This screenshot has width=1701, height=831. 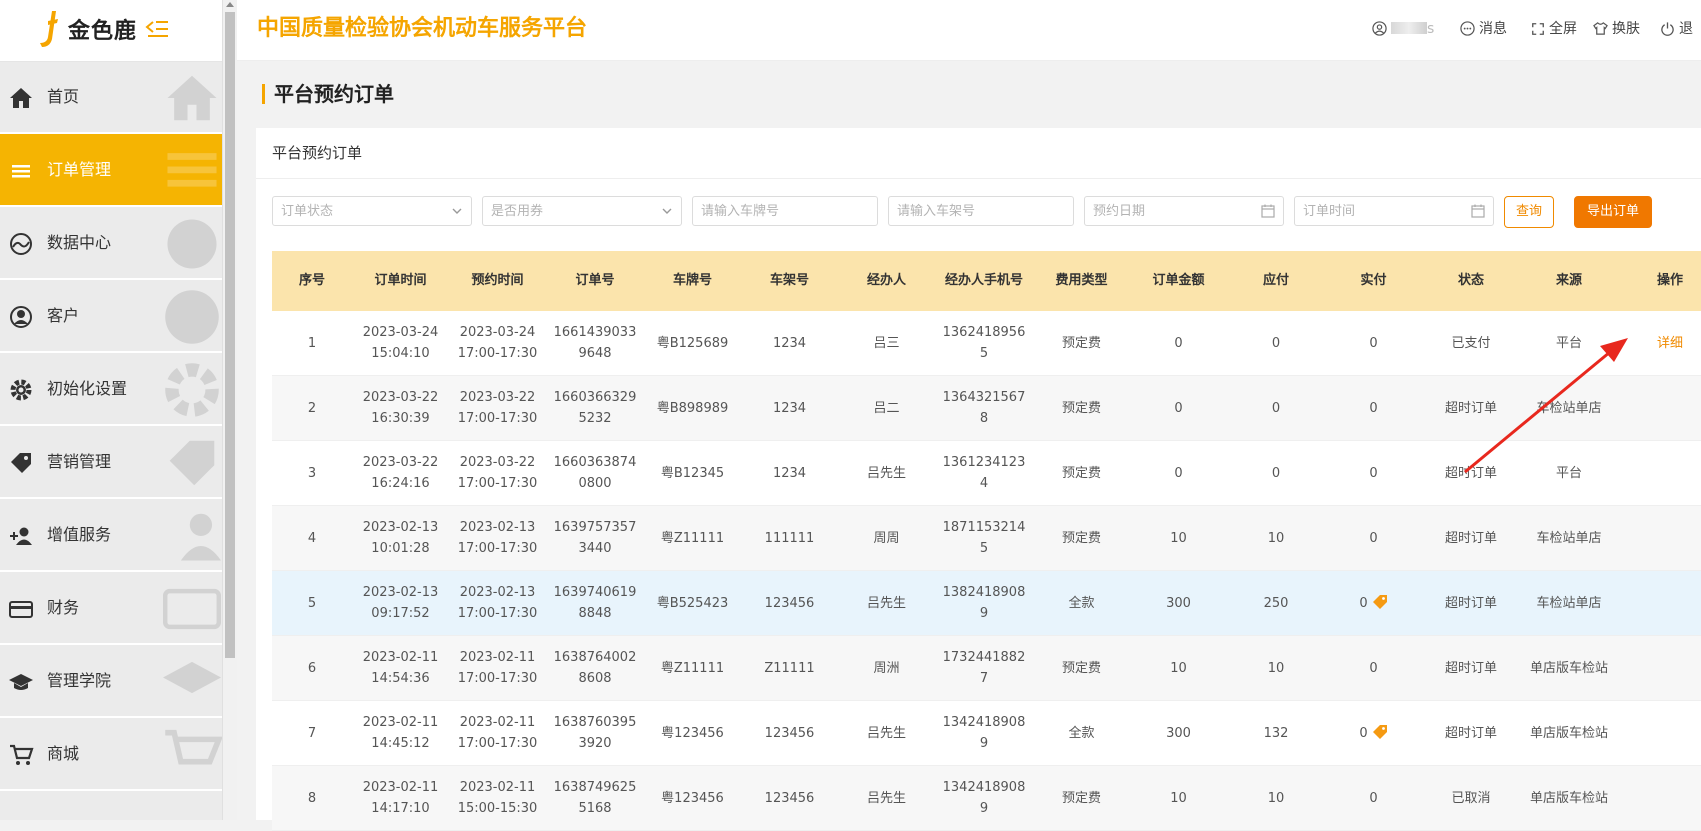 What do you see at coordinates (1276, 668) in the screenshot?
I see `table-cell-payable: 10` at bounding box center [1276, 668].